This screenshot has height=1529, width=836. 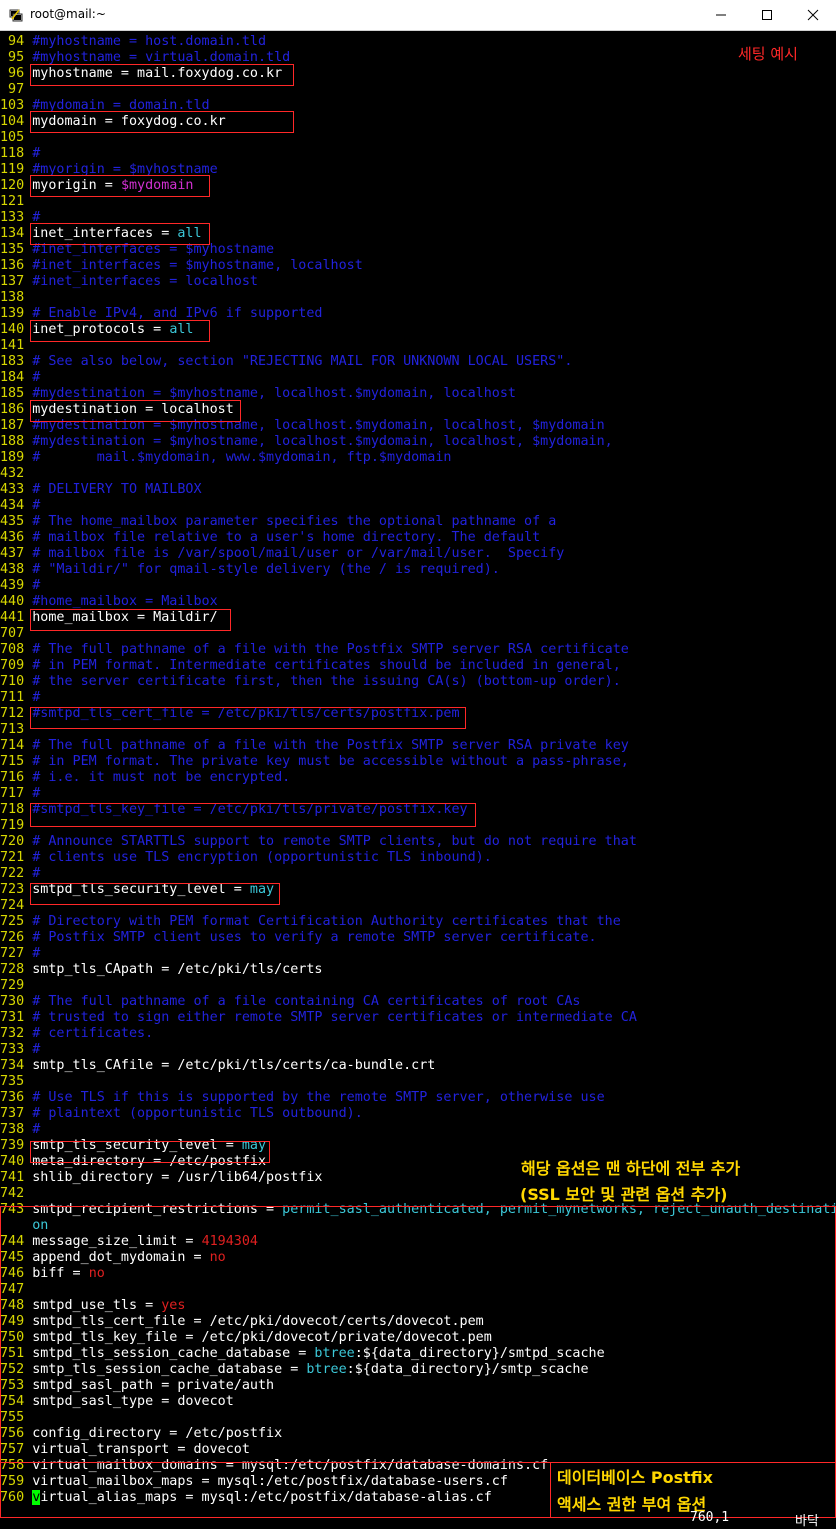 I want to click on line-text: smtp_tls_session_cache_database =, so click(x=169, y=1369).